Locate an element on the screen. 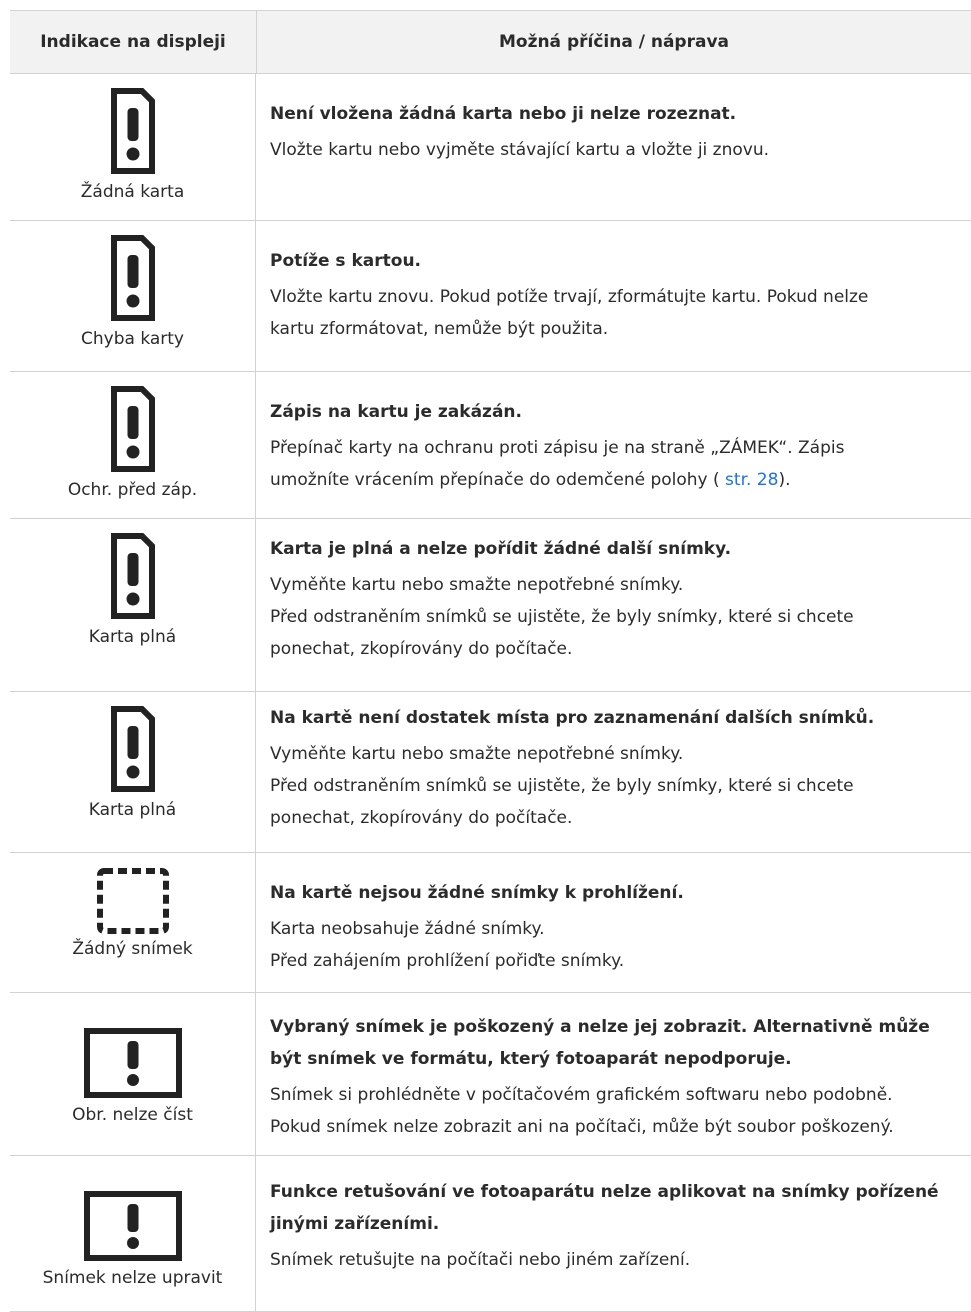  header-indication: Indikace na displeji is located at coordinates (133, 42).